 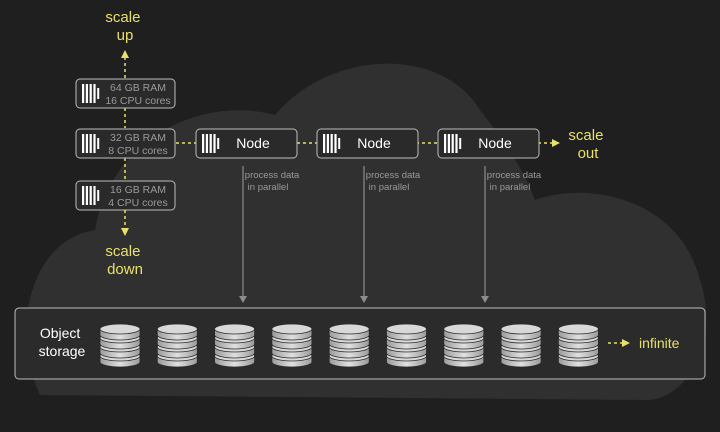 I want to click on scale-up-label: scale up, so click(x=124, y=26).